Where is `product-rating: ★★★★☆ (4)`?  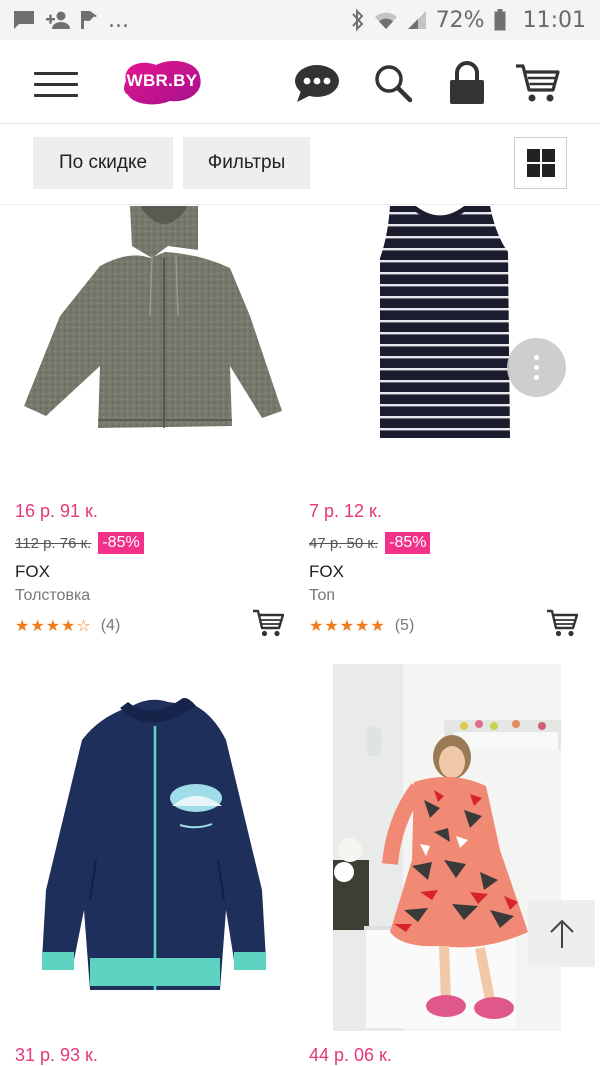
product-rating: ★★★★☆ (4) is located at coordinates (67, 626).